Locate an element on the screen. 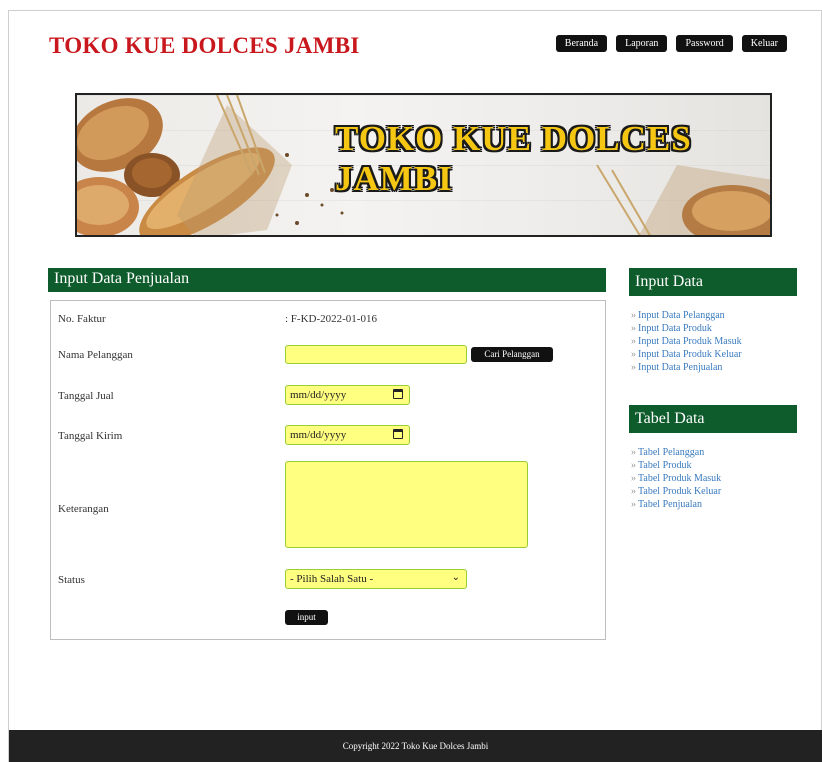 This screenshot has width=822, height=762. footer: Copyright 2022 Toko Kue Dolces Jambi is located at coordinates (415, 746).